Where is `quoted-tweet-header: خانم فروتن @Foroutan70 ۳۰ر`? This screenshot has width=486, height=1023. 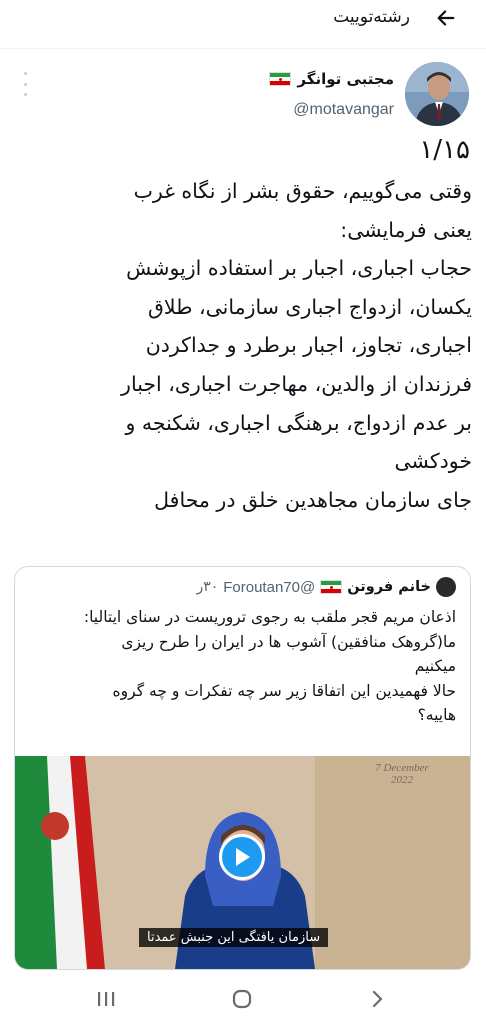 quoted-tweet-header: خانم فروتن @Foroutan70 ۳۰ر is located at coordinates (326, 587).